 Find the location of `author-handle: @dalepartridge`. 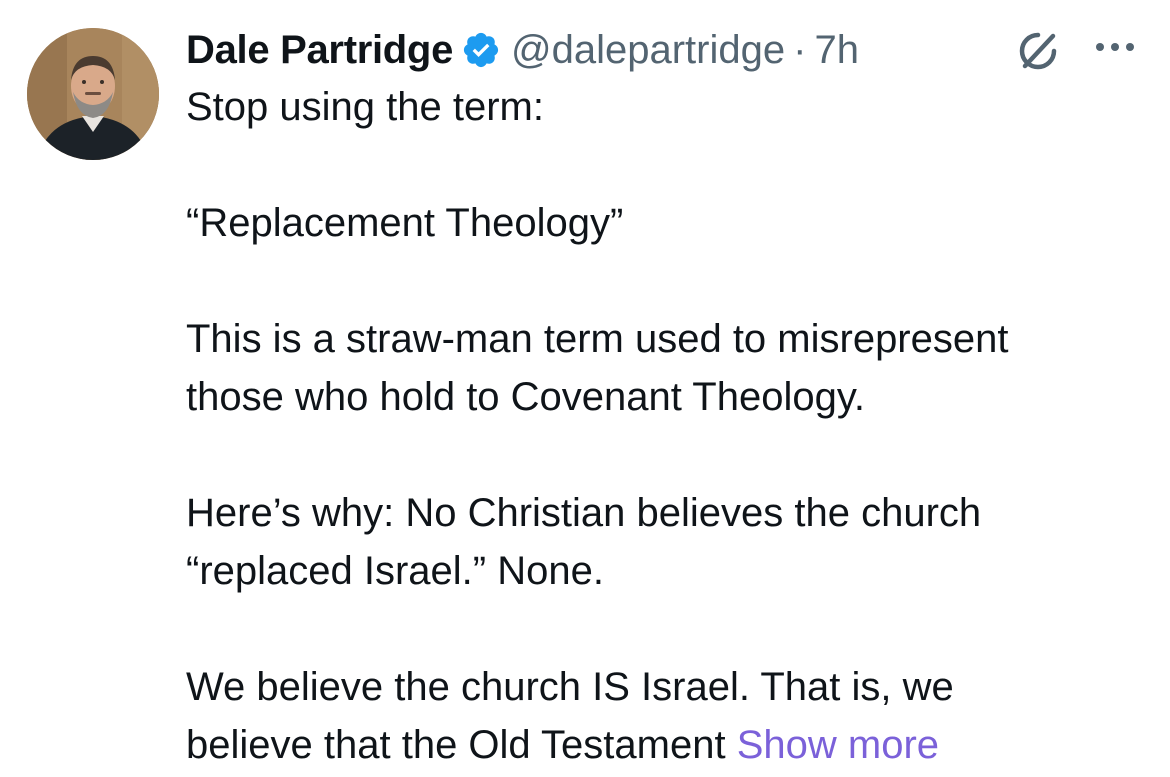

author-handle: @dalepartridge is located at coordinates (648, 50).